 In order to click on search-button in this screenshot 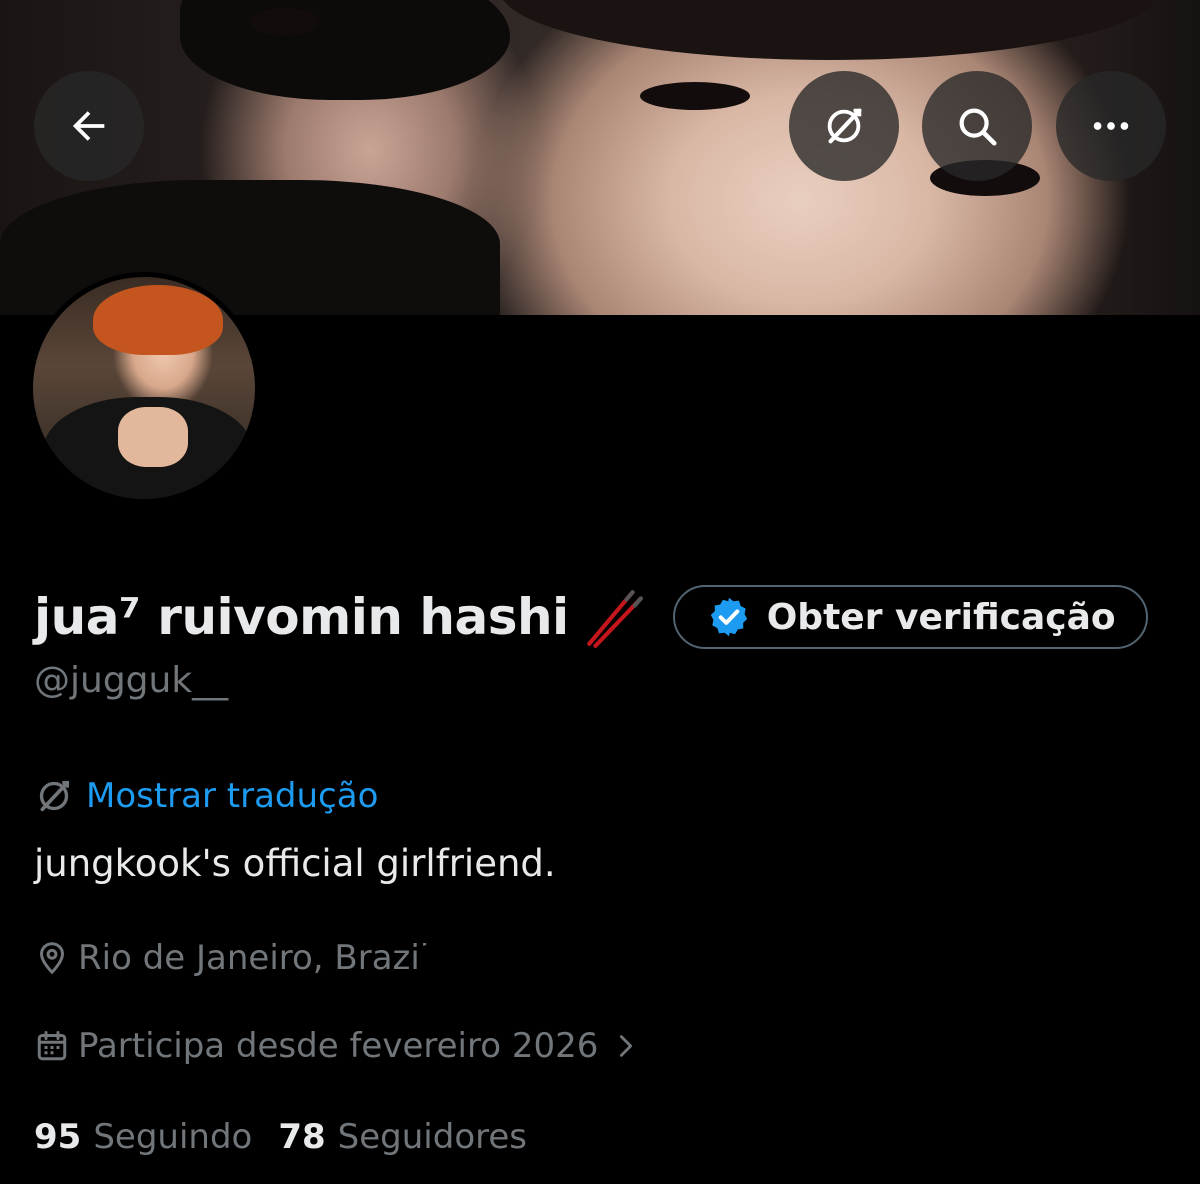, I will do `click(977, 126)`.